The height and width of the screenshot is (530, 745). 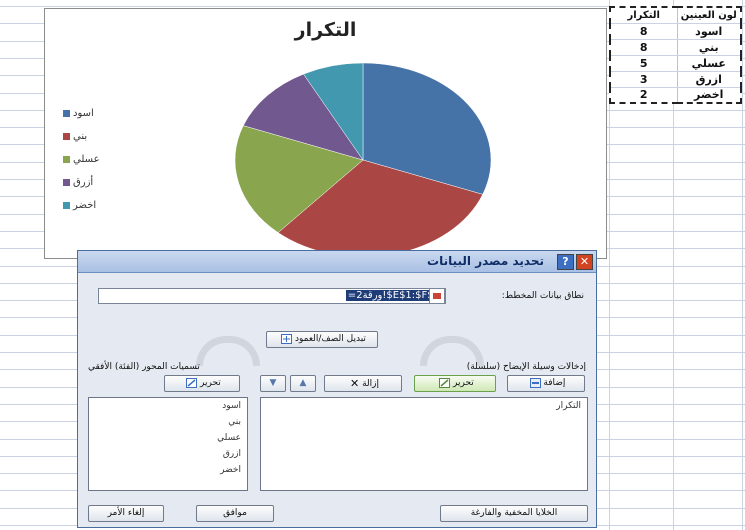 What do you see at coordinates (535, 382) in the screenshot?
I see `add-icon` at bounding box center [535, 382].